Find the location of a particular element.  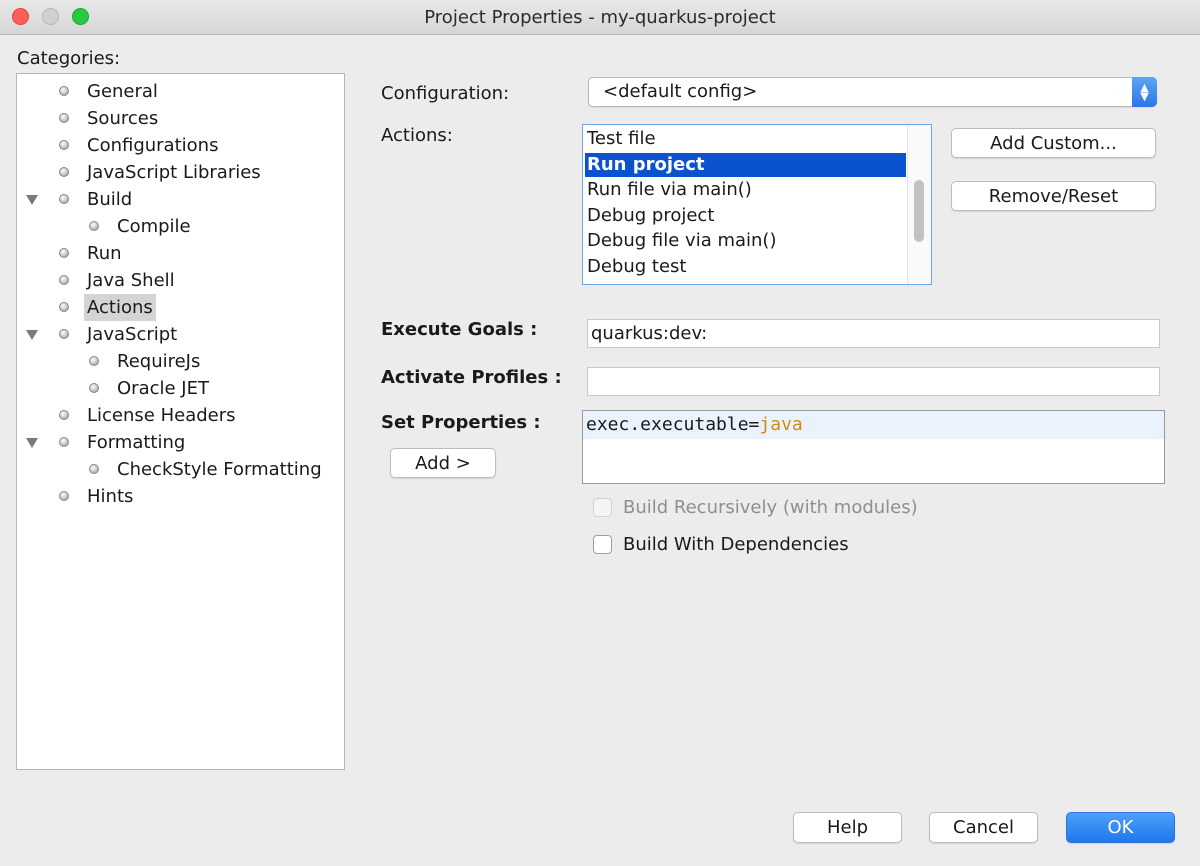

scrollbar-thumb is located at coordinates (919, 211).